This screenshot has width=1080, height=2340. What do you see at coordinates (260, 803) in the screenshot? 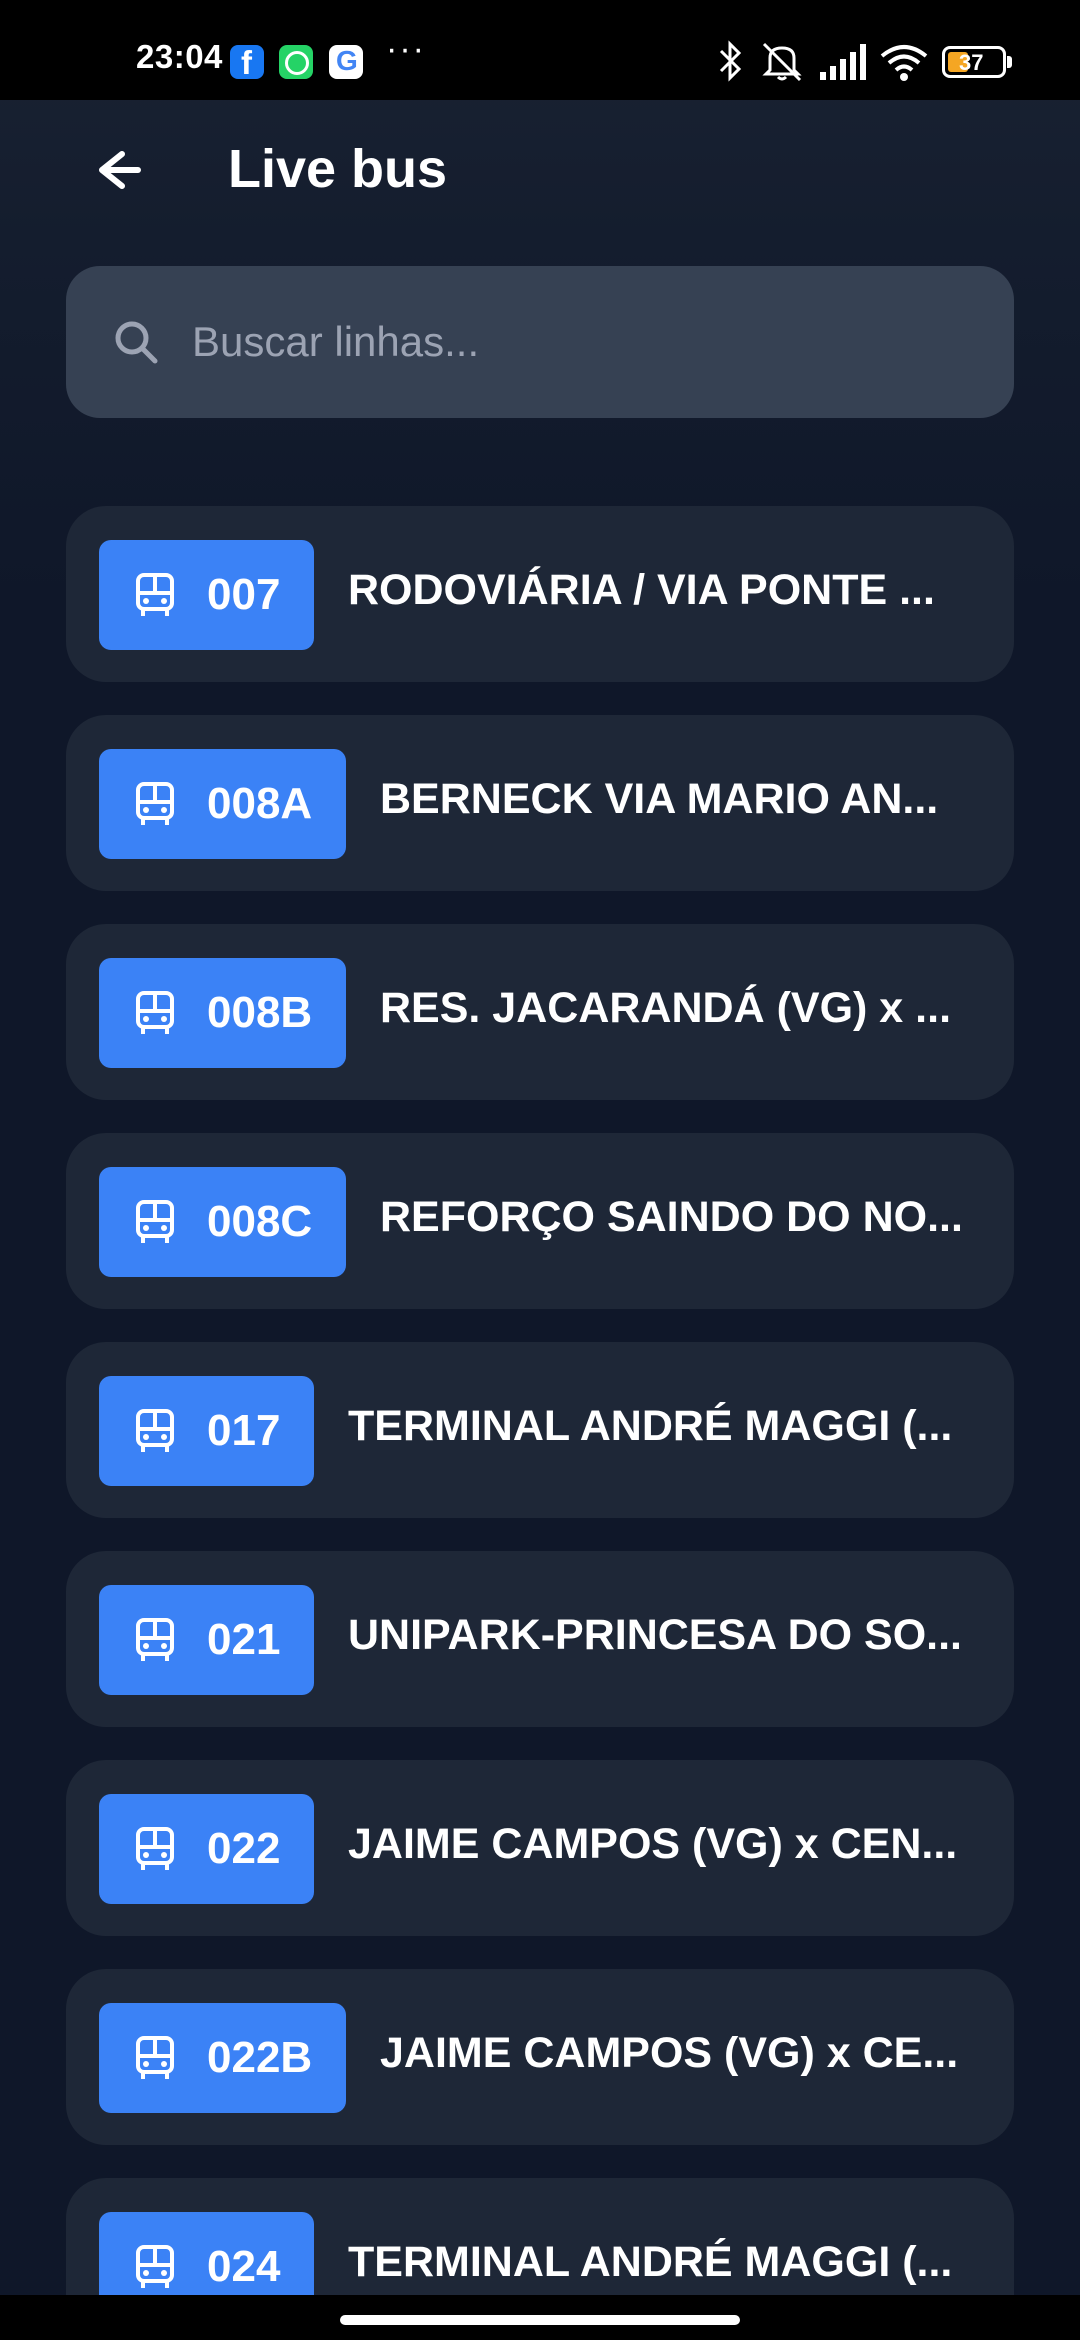
I see `route-code: 008A` at bounding box center [260, 803].